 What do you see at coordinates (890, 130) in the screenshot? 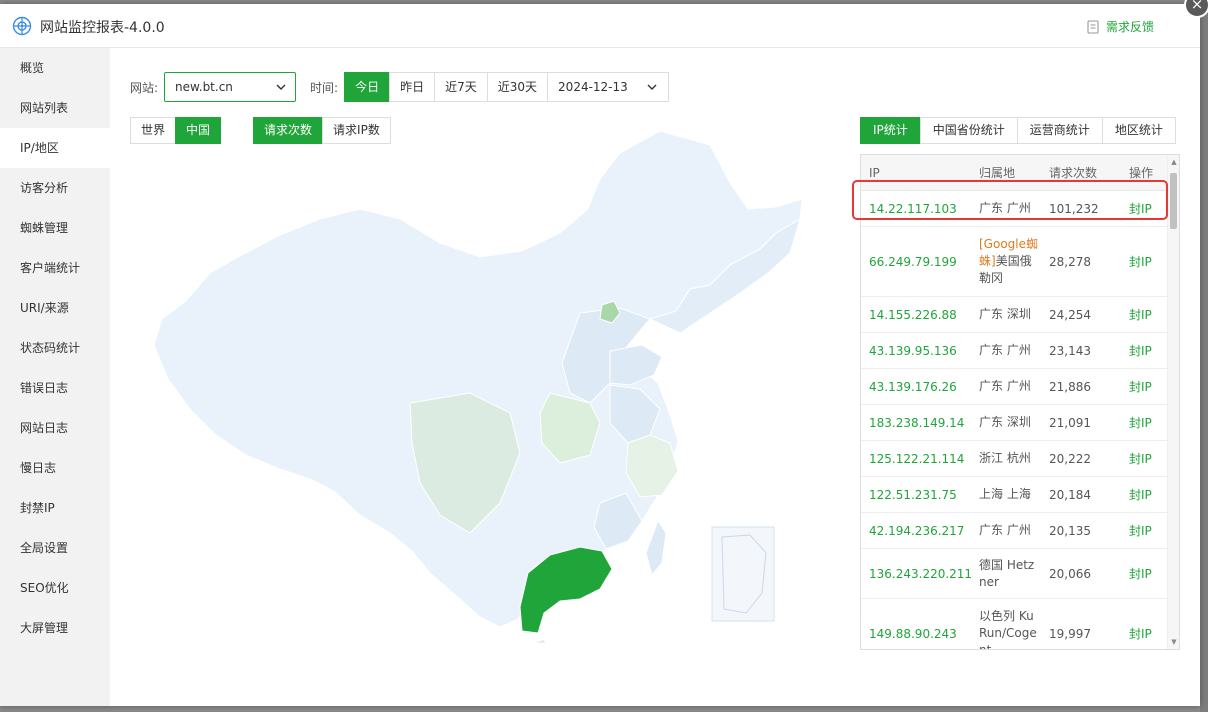
I see `stat-tab: IP统计` at bounding box center [890, 130].